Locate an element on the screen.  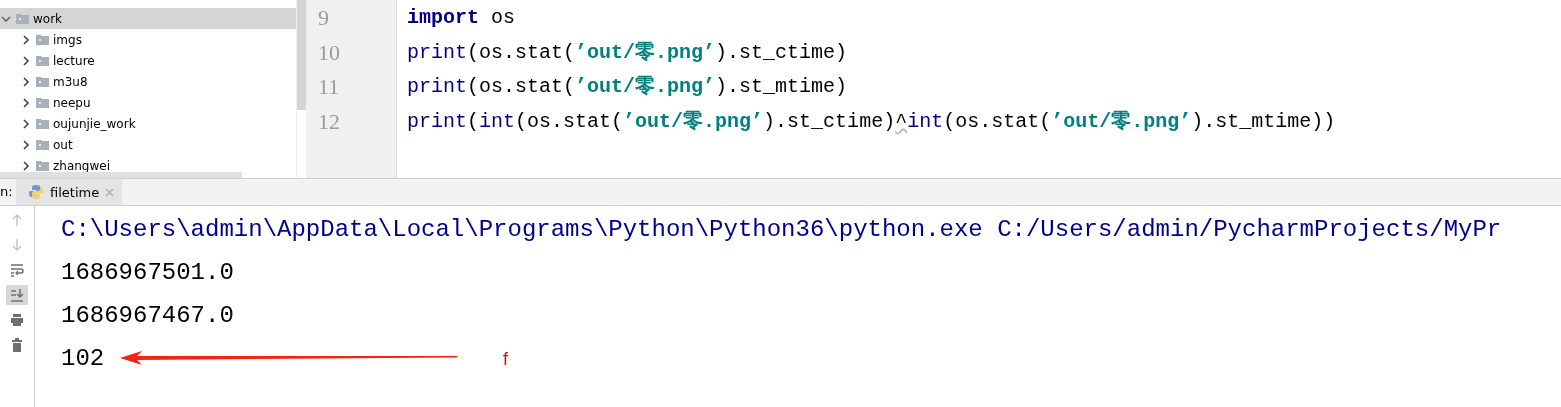
horizontal-scrollbar is located at coordinates (121, 175).